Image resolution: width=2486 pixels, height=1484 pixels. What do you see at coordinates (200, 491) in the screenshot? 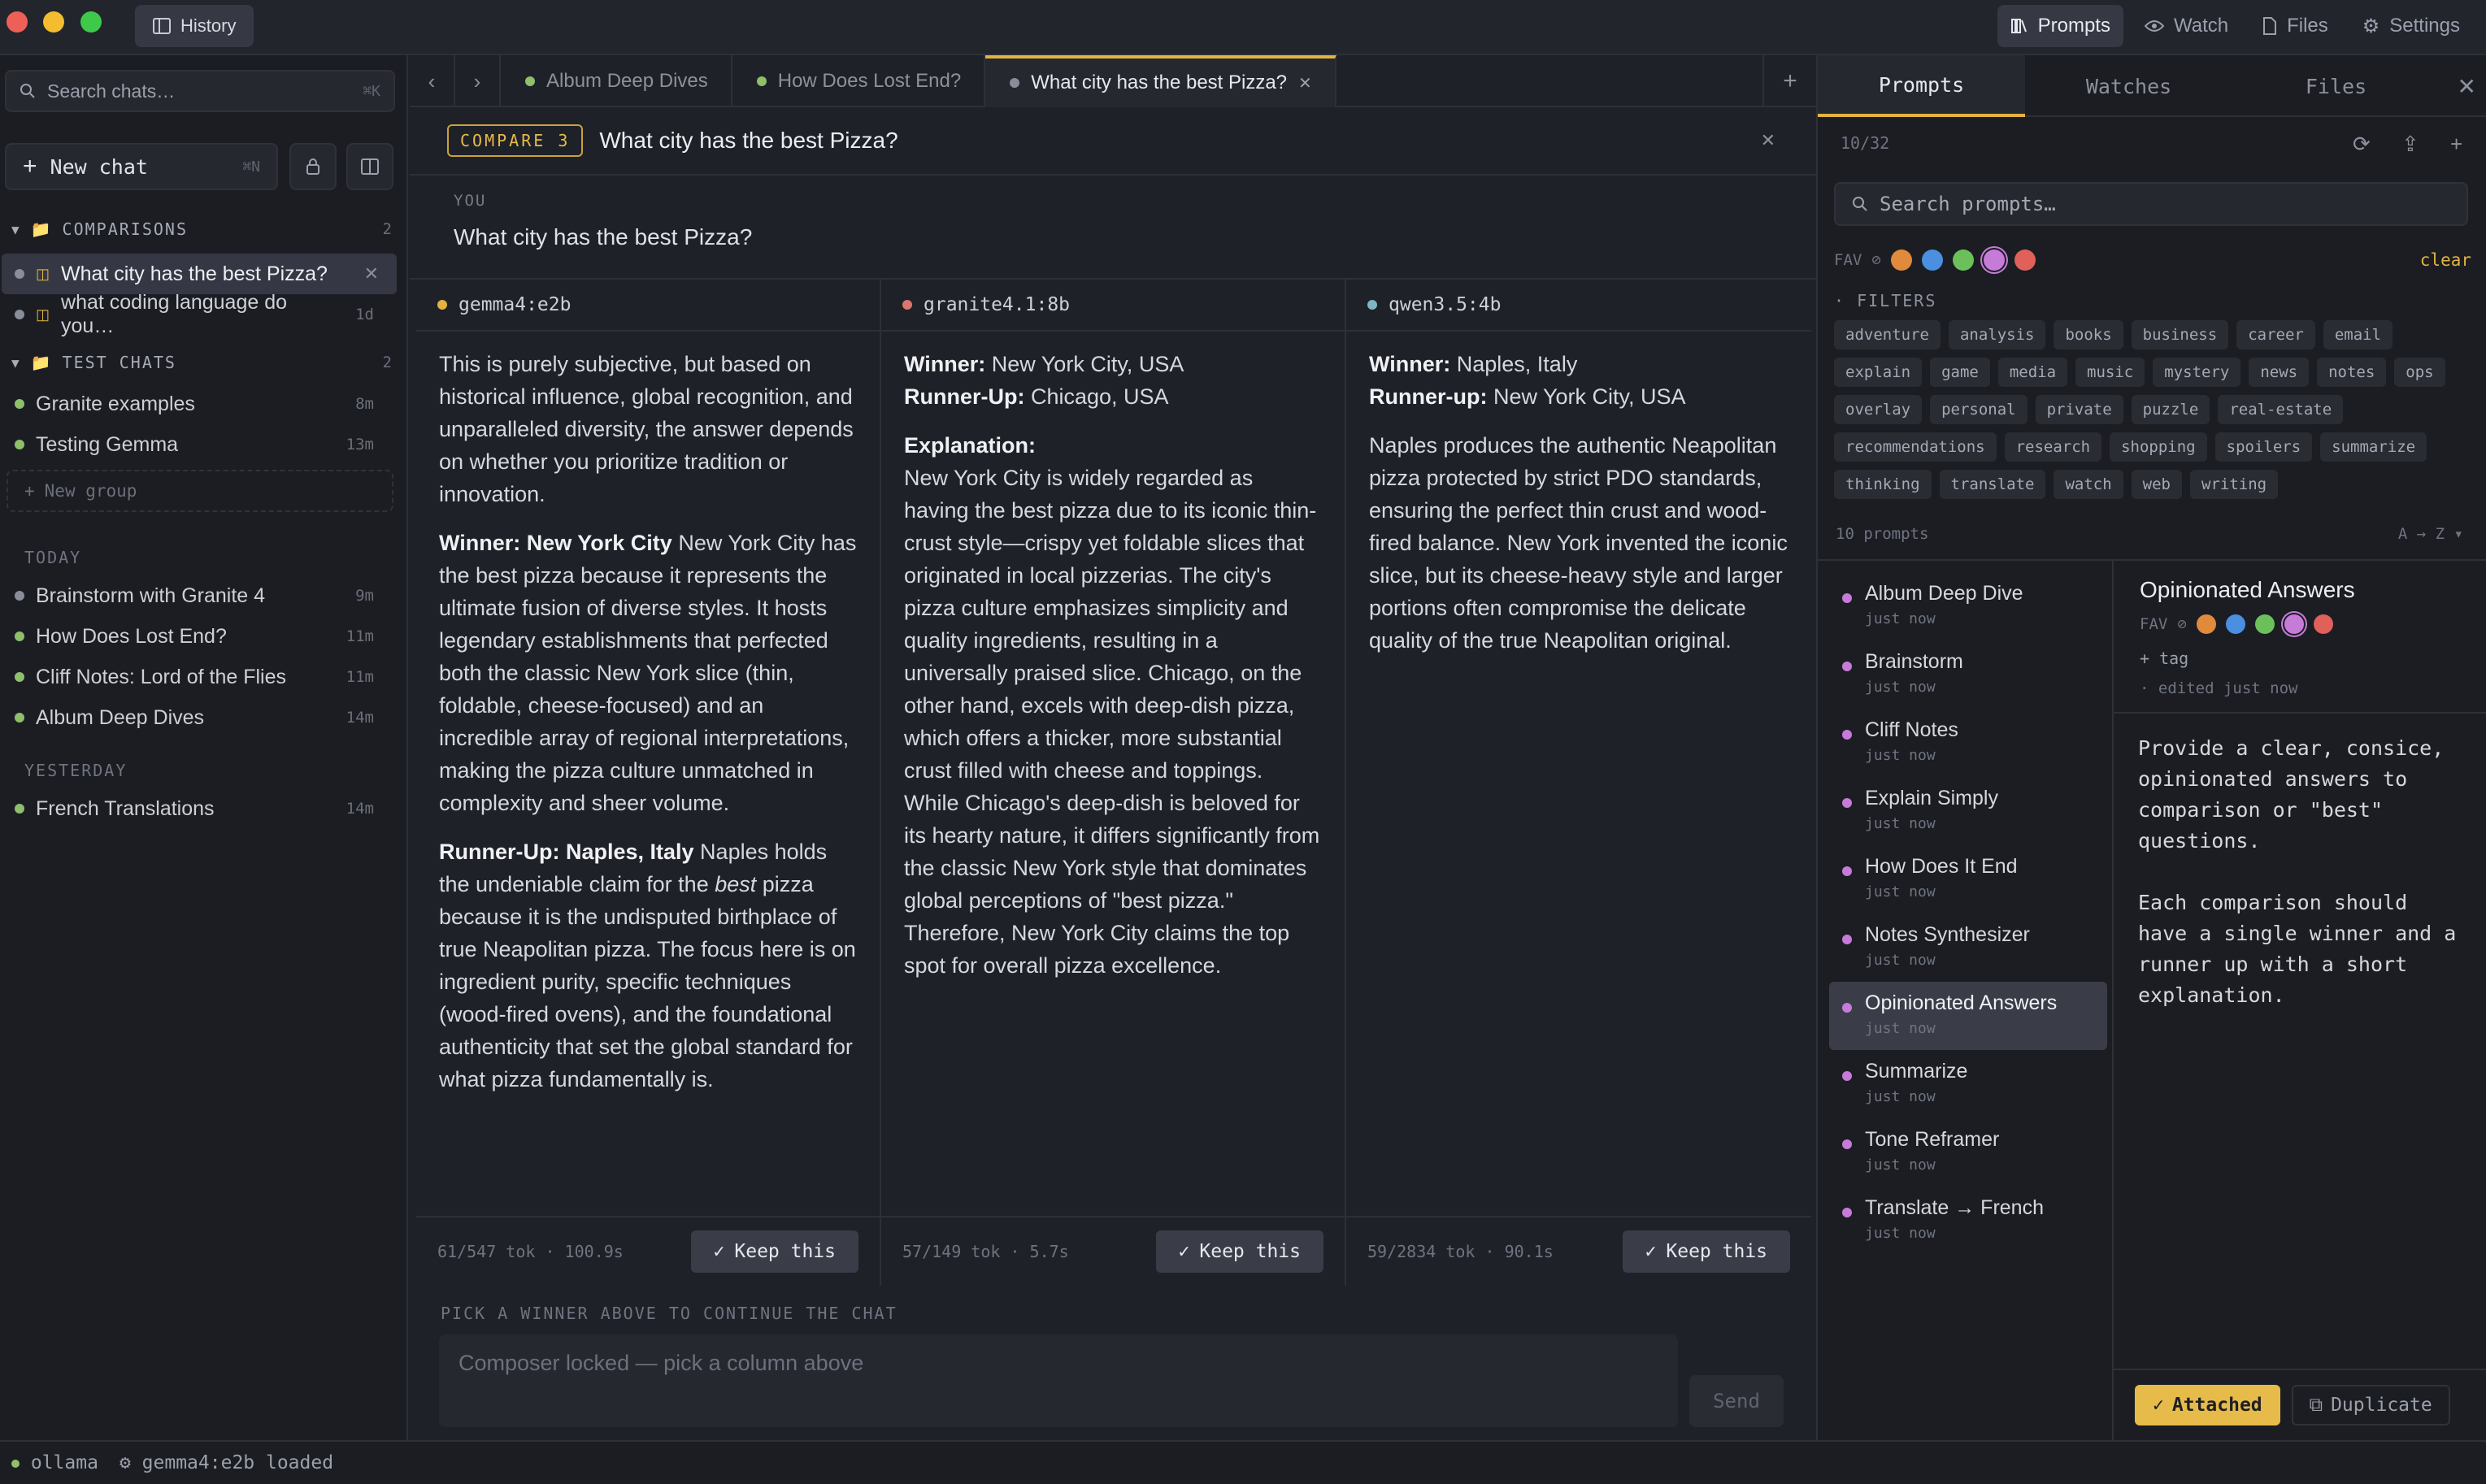
I see `new-group-button: + New group` at bounding box center [200, 491].